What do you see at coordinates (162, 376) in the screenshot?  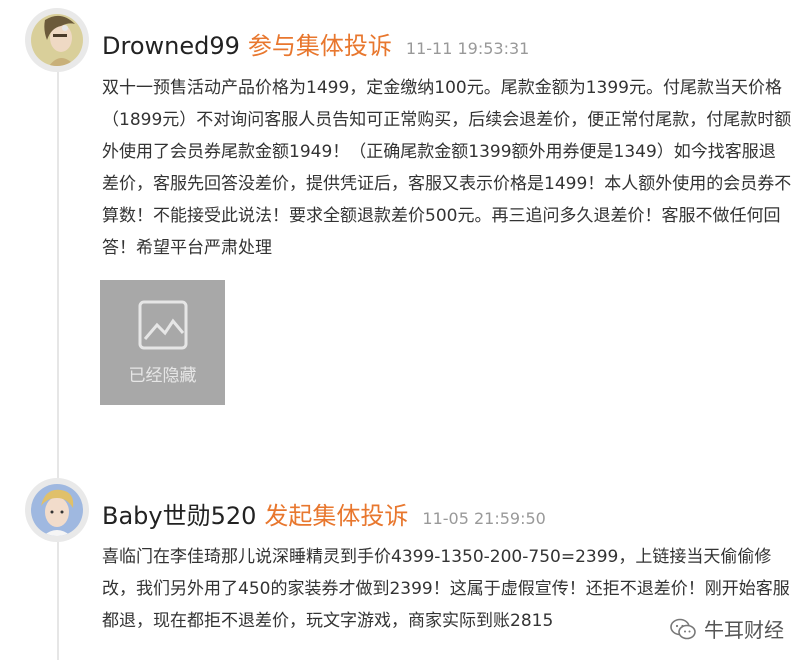 I see `hidden-label: 已经隐藏` at bounding box center [162, 376].